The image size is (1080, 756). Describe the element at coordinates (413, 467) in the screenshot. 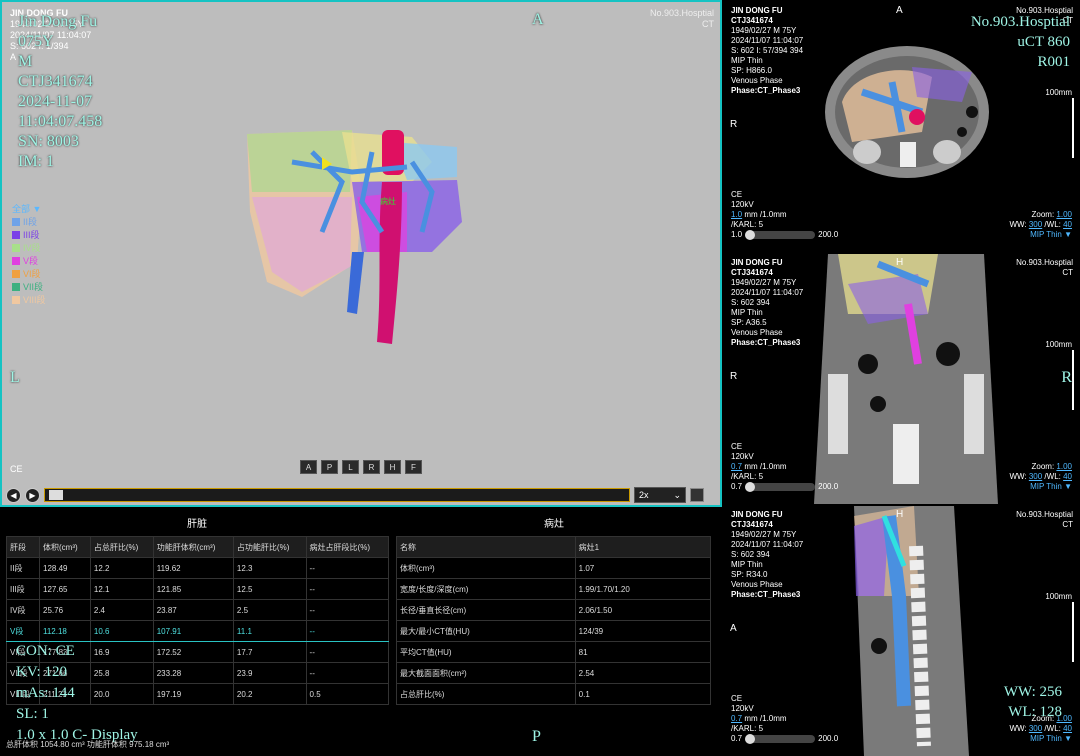

I see `view-button-f: F` at that location.